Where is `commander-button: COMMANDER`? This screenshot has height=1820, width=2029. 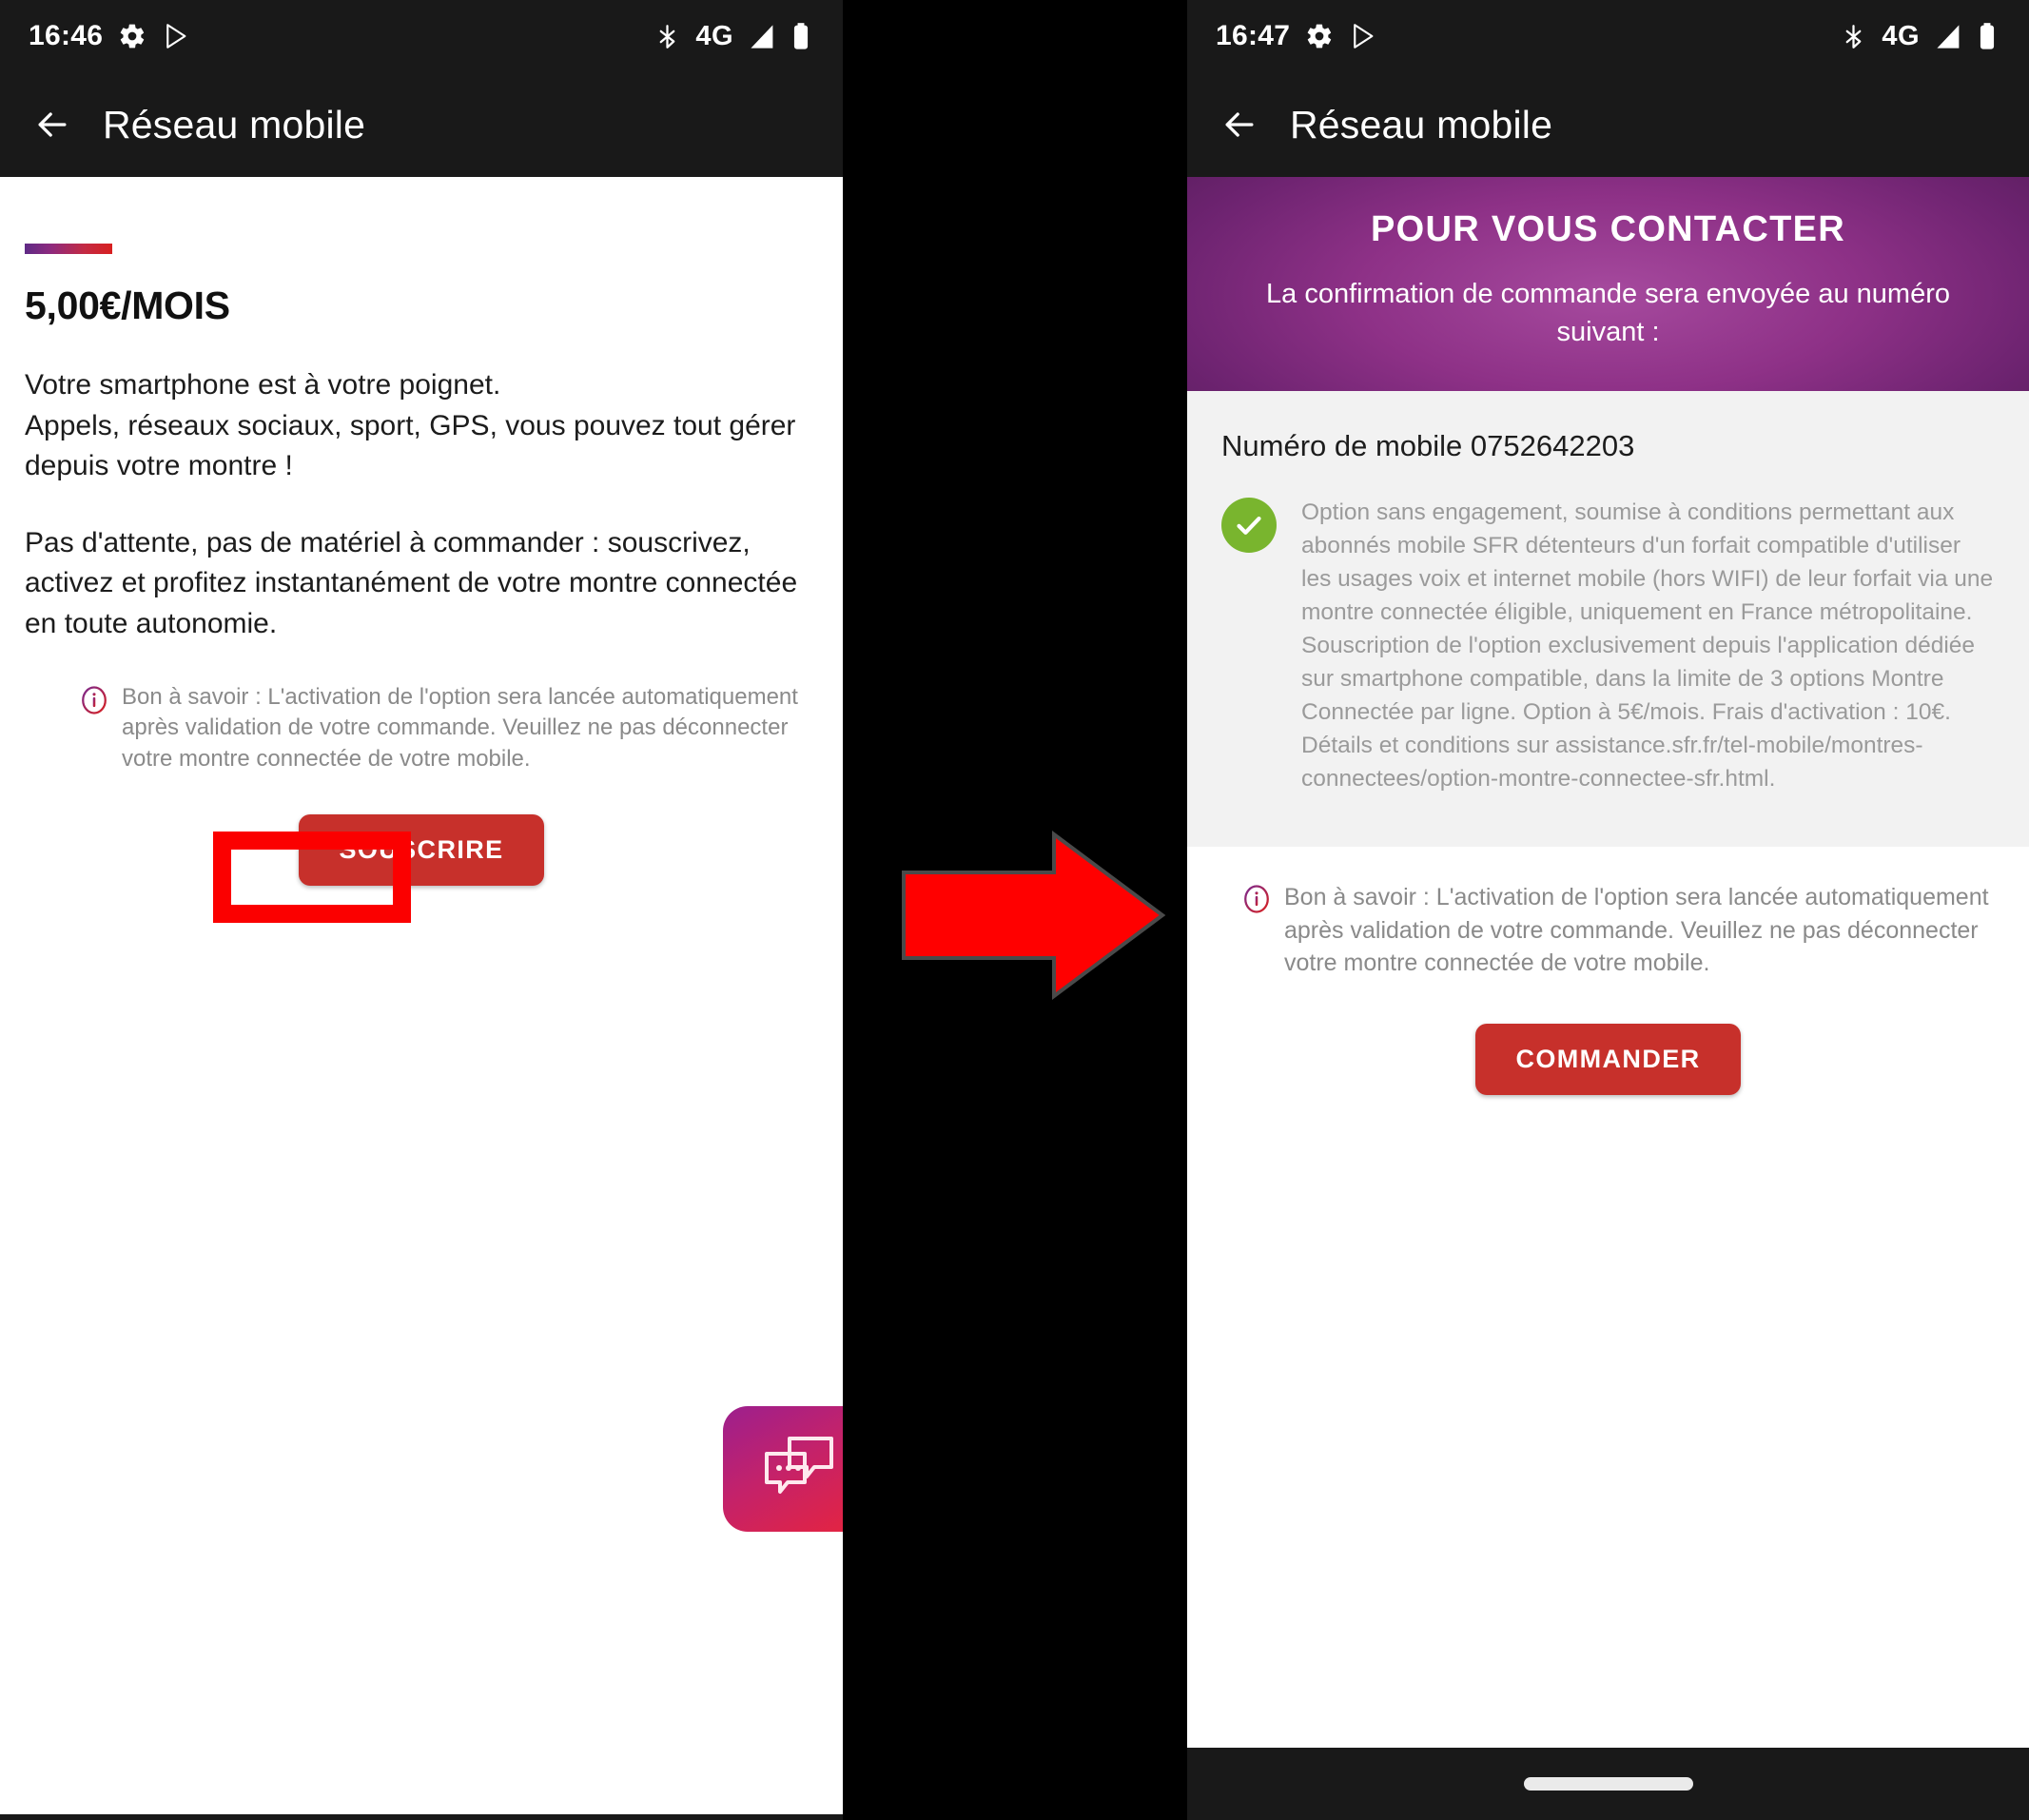
commander-button: COMMANDER is located at coordinates (1608, 1059).